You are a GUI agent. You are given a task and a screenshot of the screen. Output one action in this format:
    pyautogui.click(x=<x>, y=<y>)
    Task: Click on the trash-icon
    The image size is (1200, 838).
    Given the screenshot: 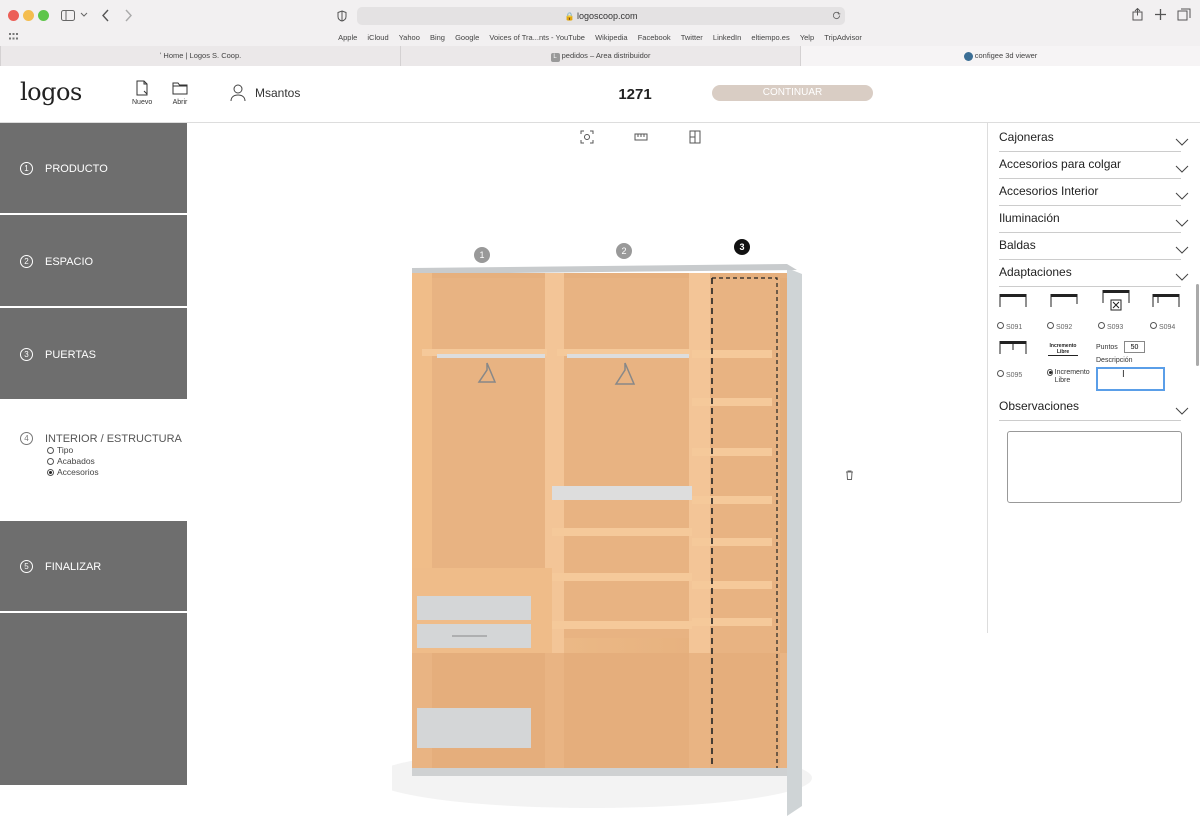 What is the action you would take?
    pyautogui.click(x=849, y=475)
    